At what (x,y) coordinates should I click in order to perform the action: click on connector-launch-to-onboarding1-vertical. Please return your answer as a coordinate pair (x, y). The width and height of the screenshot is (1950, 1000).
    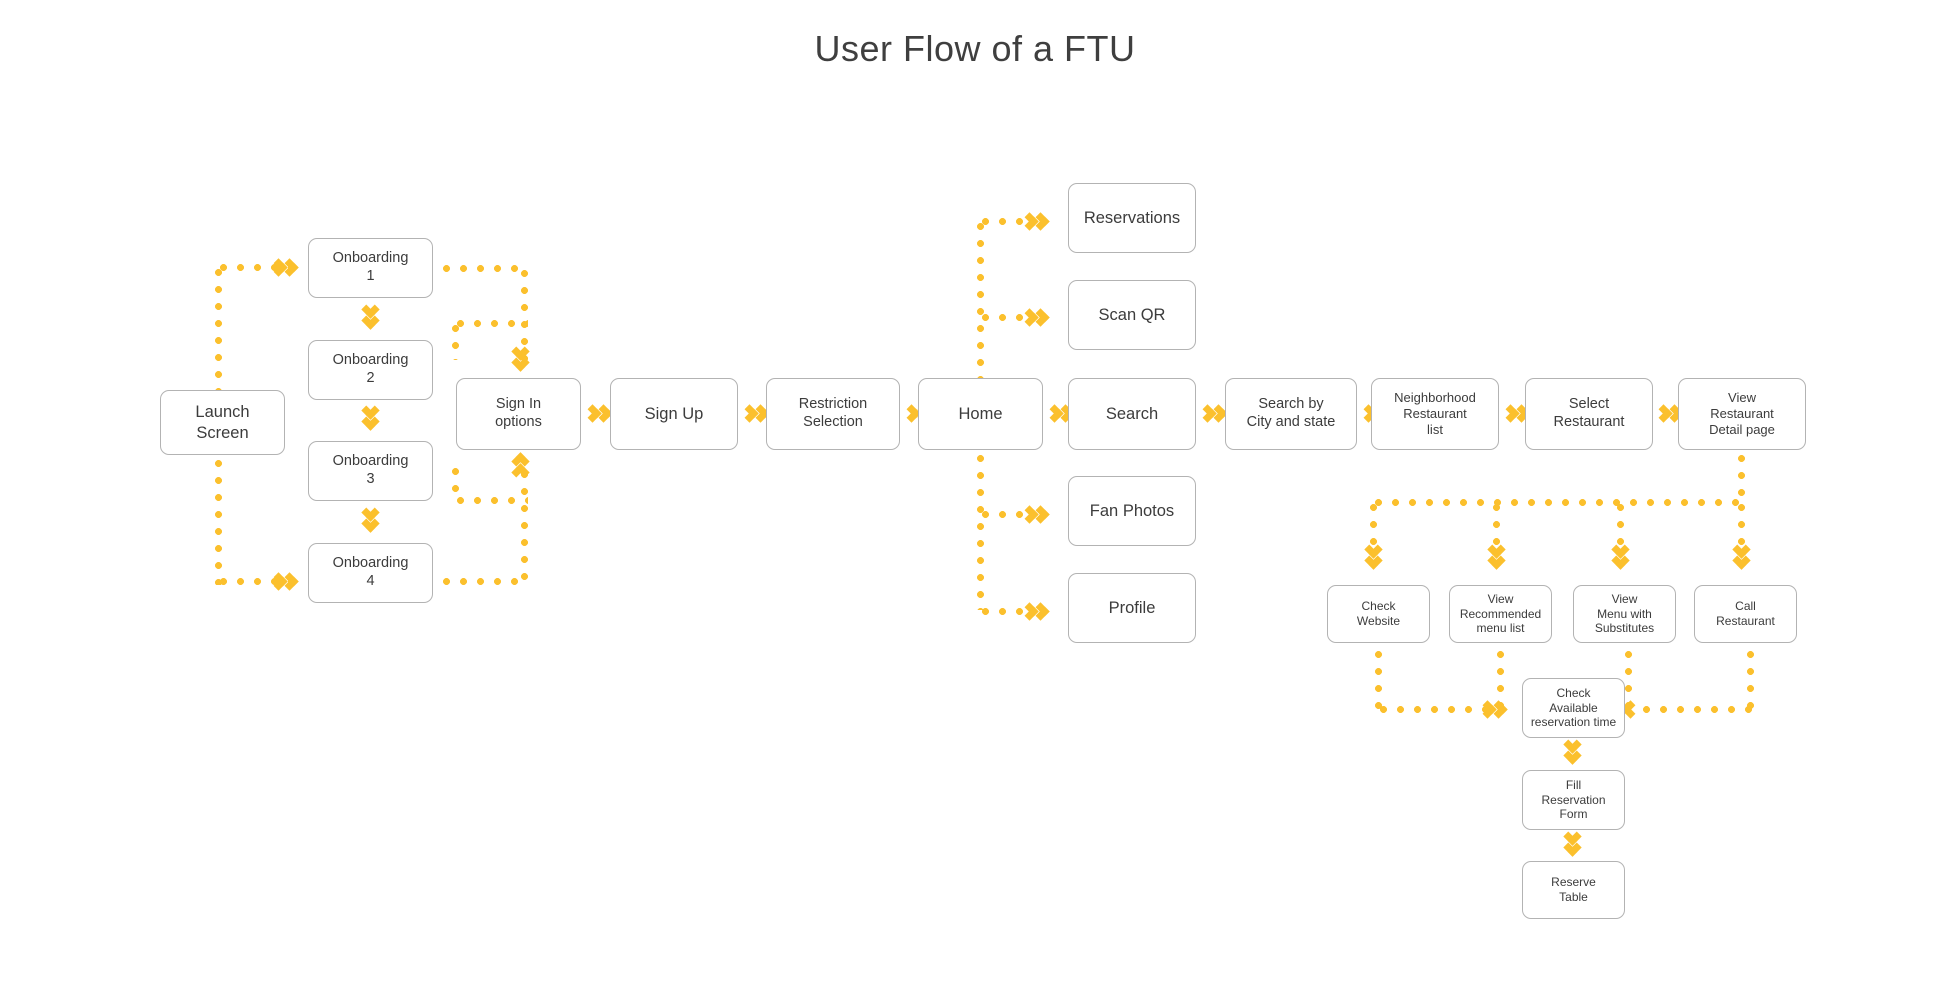
    Looking at the image, I should click on (218, 328).